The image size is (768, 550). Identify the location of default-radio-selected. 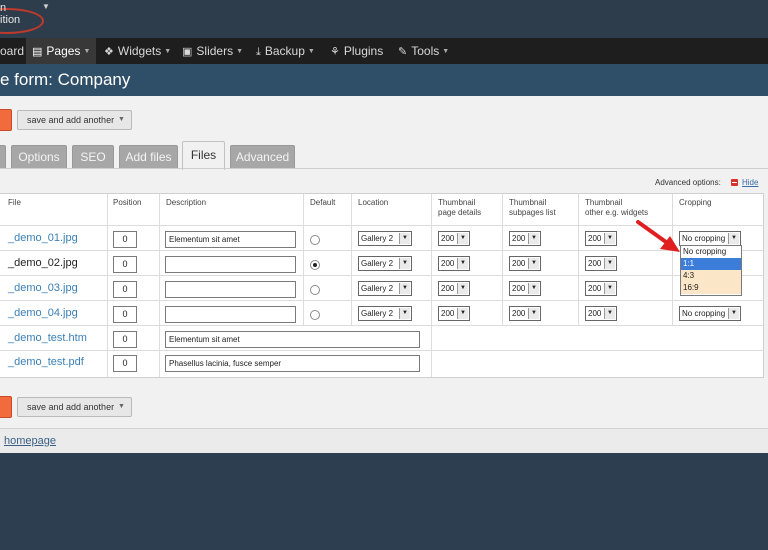
(315, 265).